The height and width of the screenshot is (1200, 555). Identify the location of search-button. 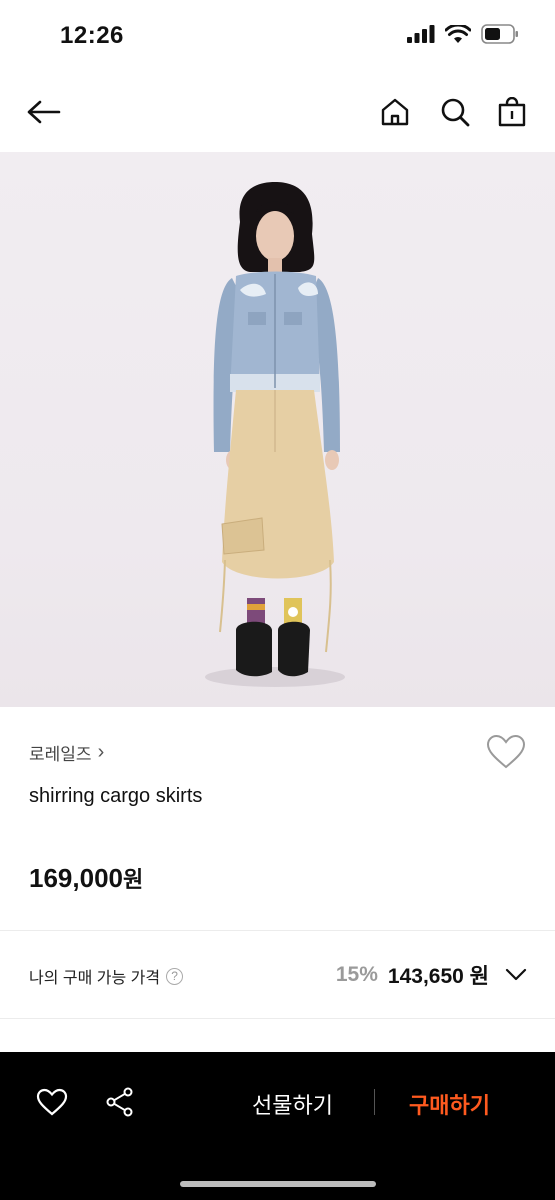
(455, 112).